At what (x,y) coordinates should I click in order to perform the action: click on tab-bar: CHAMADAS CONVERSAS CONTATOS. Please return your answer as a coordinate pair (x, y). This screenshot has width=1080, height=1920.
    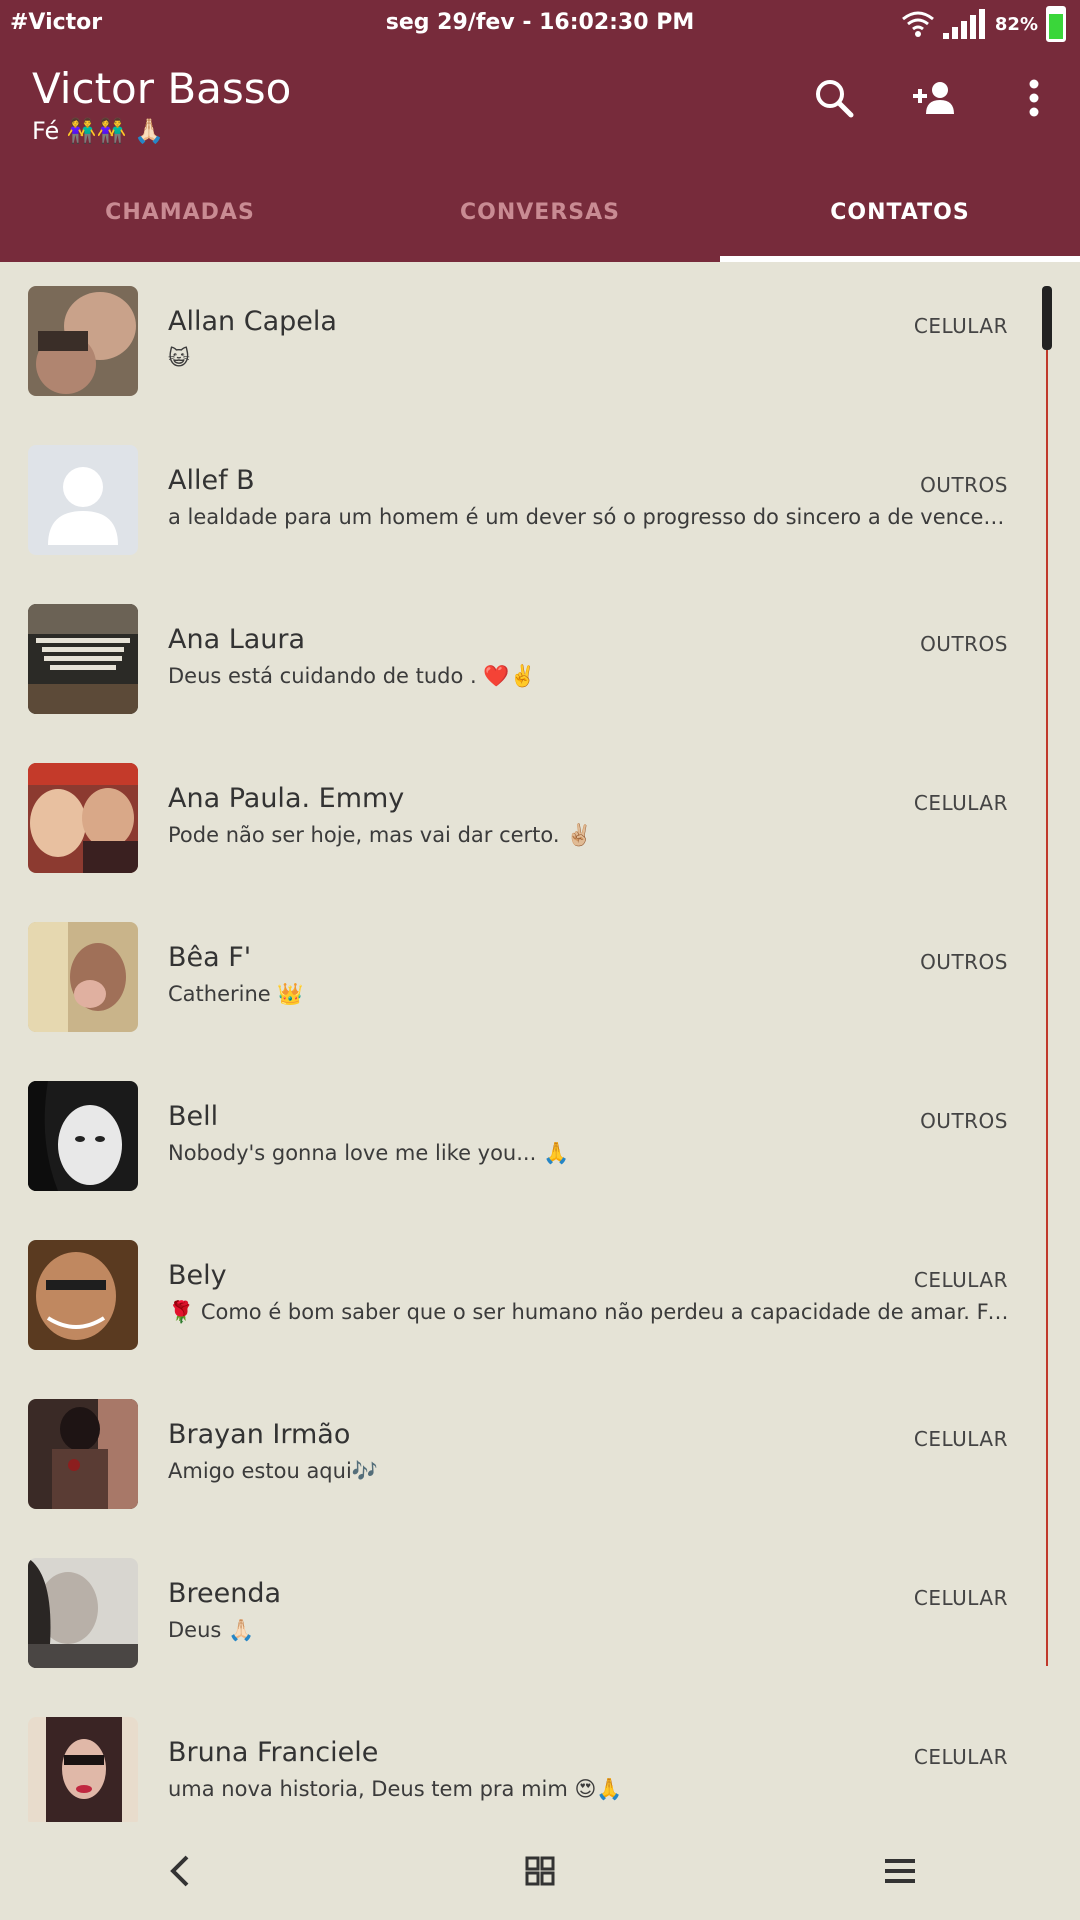
    Looking at the image, I should click on (540, 212).